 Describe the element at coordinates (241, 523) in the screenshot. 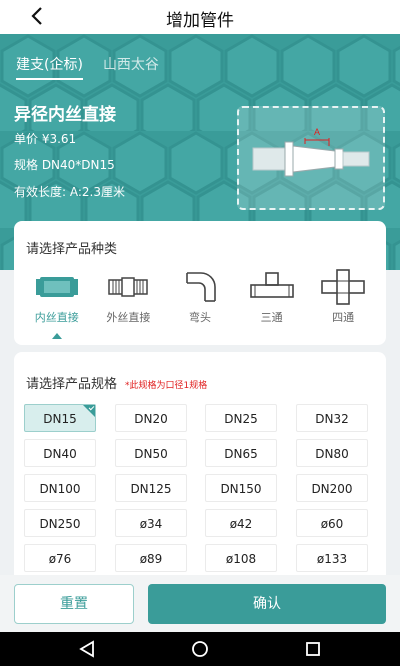

I see `spec-option: ø42` at that location.